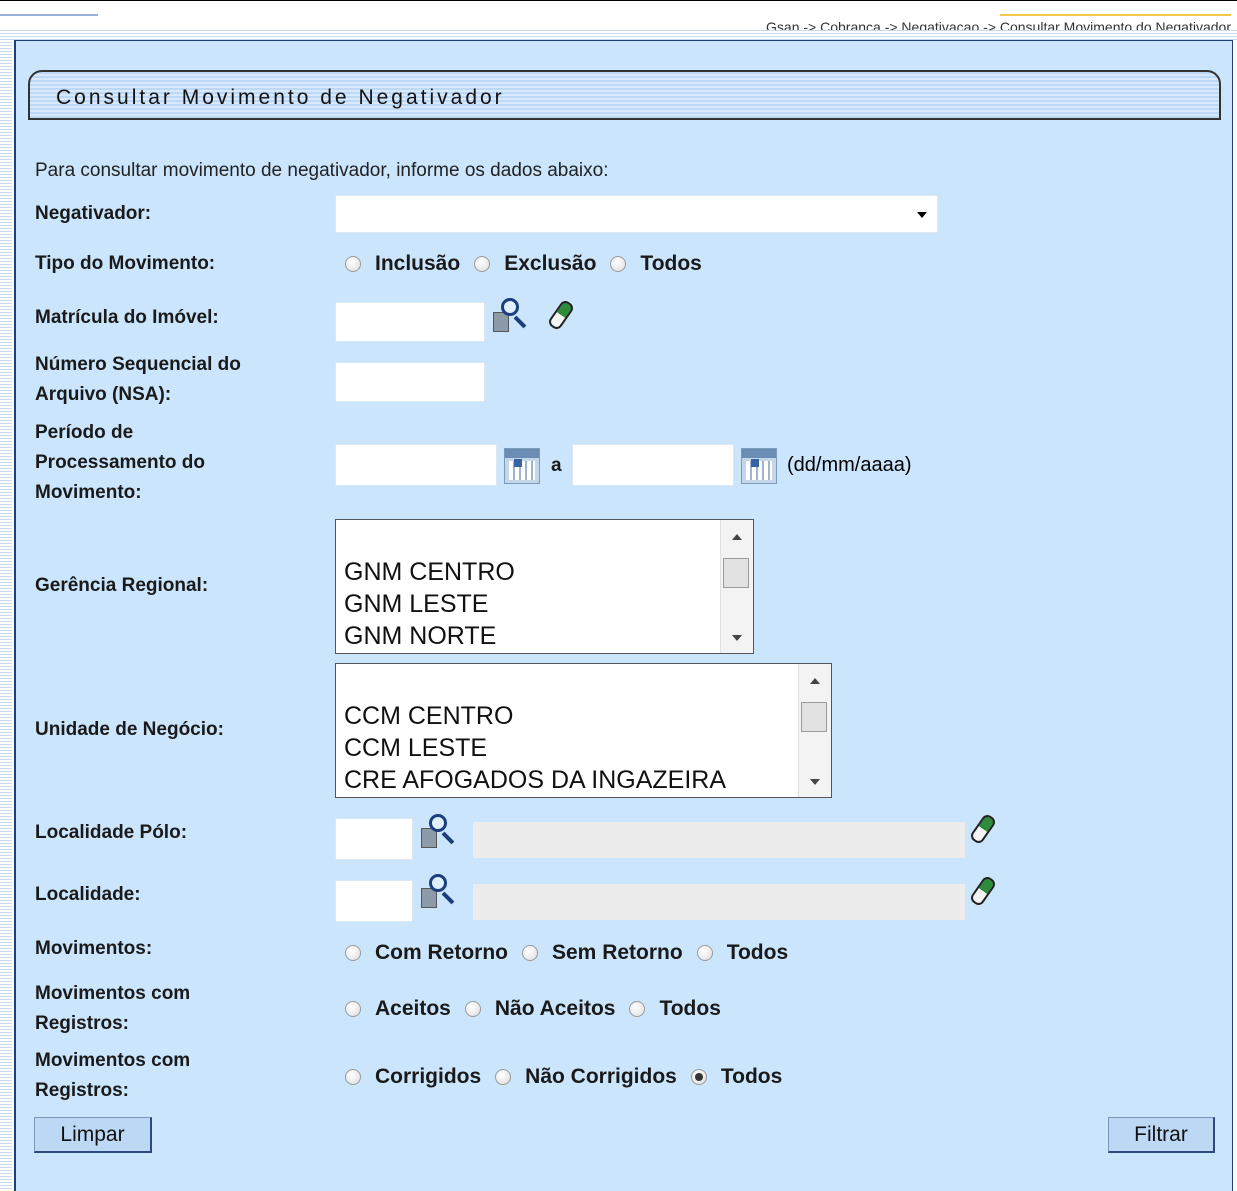 The height and width of the screenshot is (1191, 1237). Describe the element at coordinates (624, 95) in the screenshot. I see `page-title-bar: Consultar Movimento de Negativador` at that location.